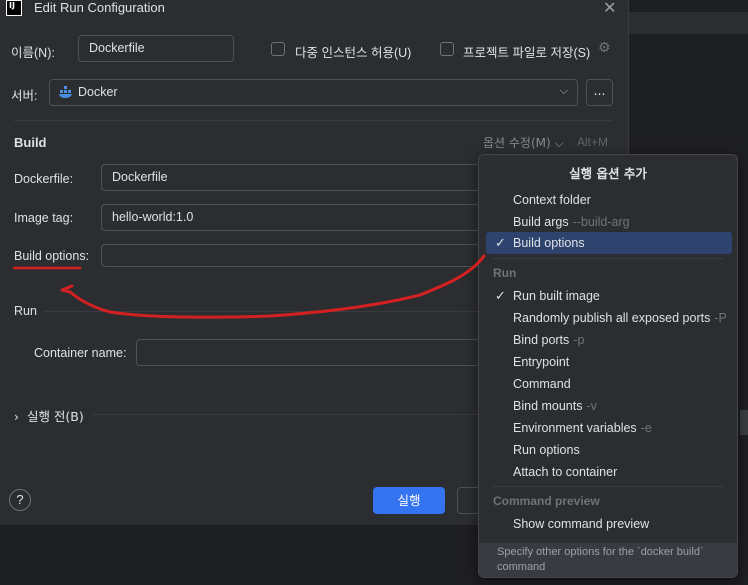  What do you see at coordinates (608, 384) in the screenshot?
I see `option-command: Command` at bounding box center [608, 384].